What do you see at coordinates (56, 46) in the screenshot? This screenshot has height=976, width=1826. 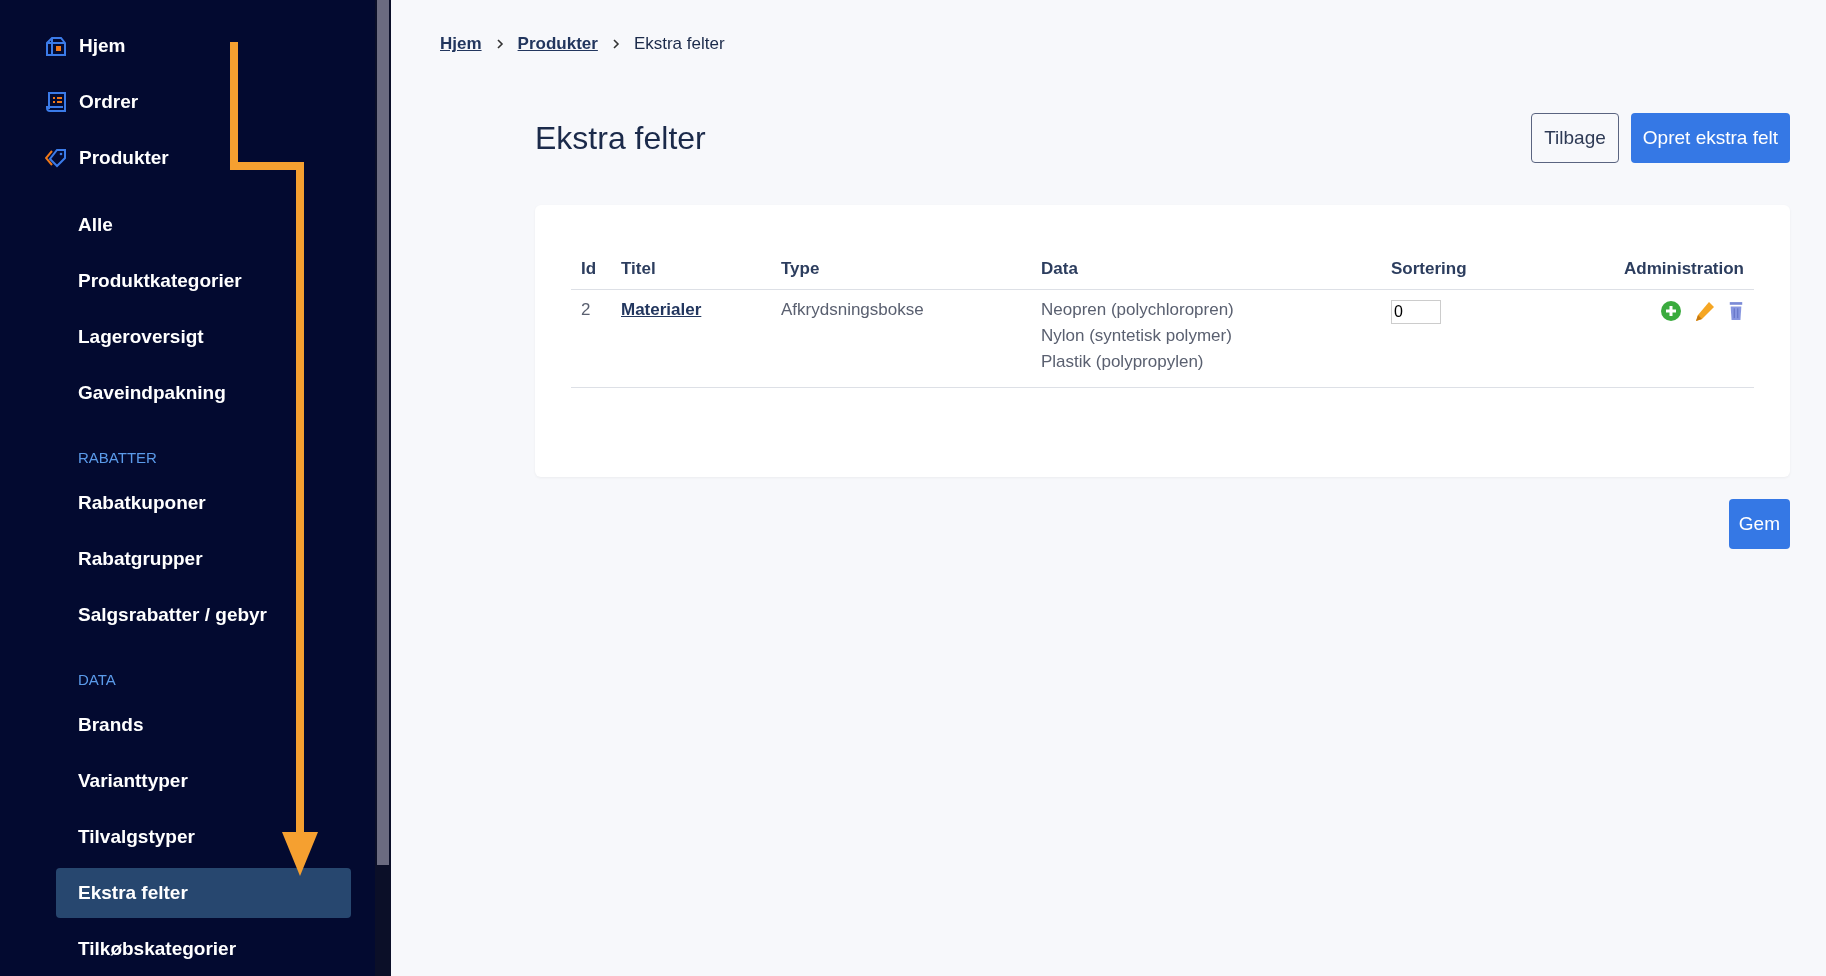 I see `house-icon` at bounding box center [56, 46].